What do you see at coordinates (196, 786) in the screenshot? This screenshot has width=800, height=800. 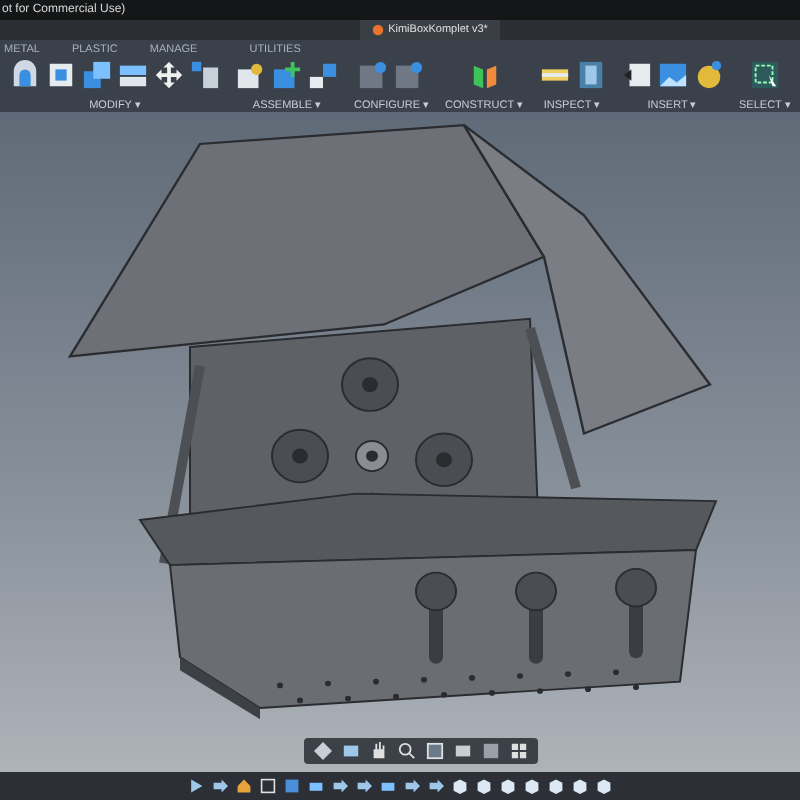 I see `play-icon` at bounding box center [196, 786].